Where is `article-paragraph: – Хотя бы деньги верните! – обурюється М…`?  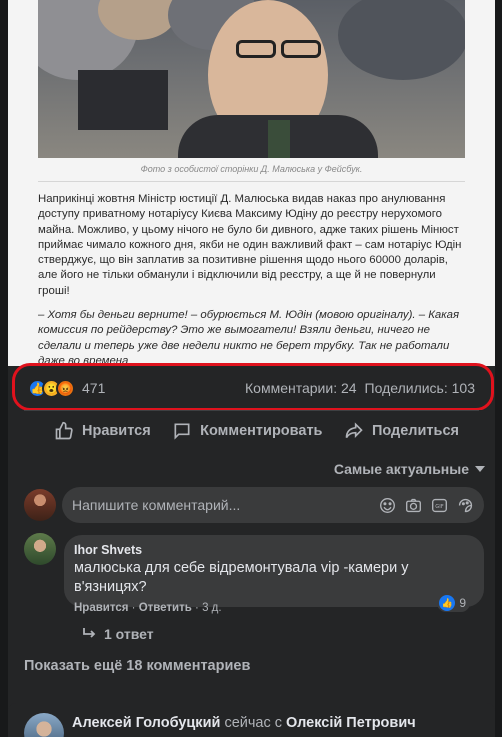
article-paragraph: – Хотя бы деньги верните! – обурюється М… is located at coordinates (249, 338).